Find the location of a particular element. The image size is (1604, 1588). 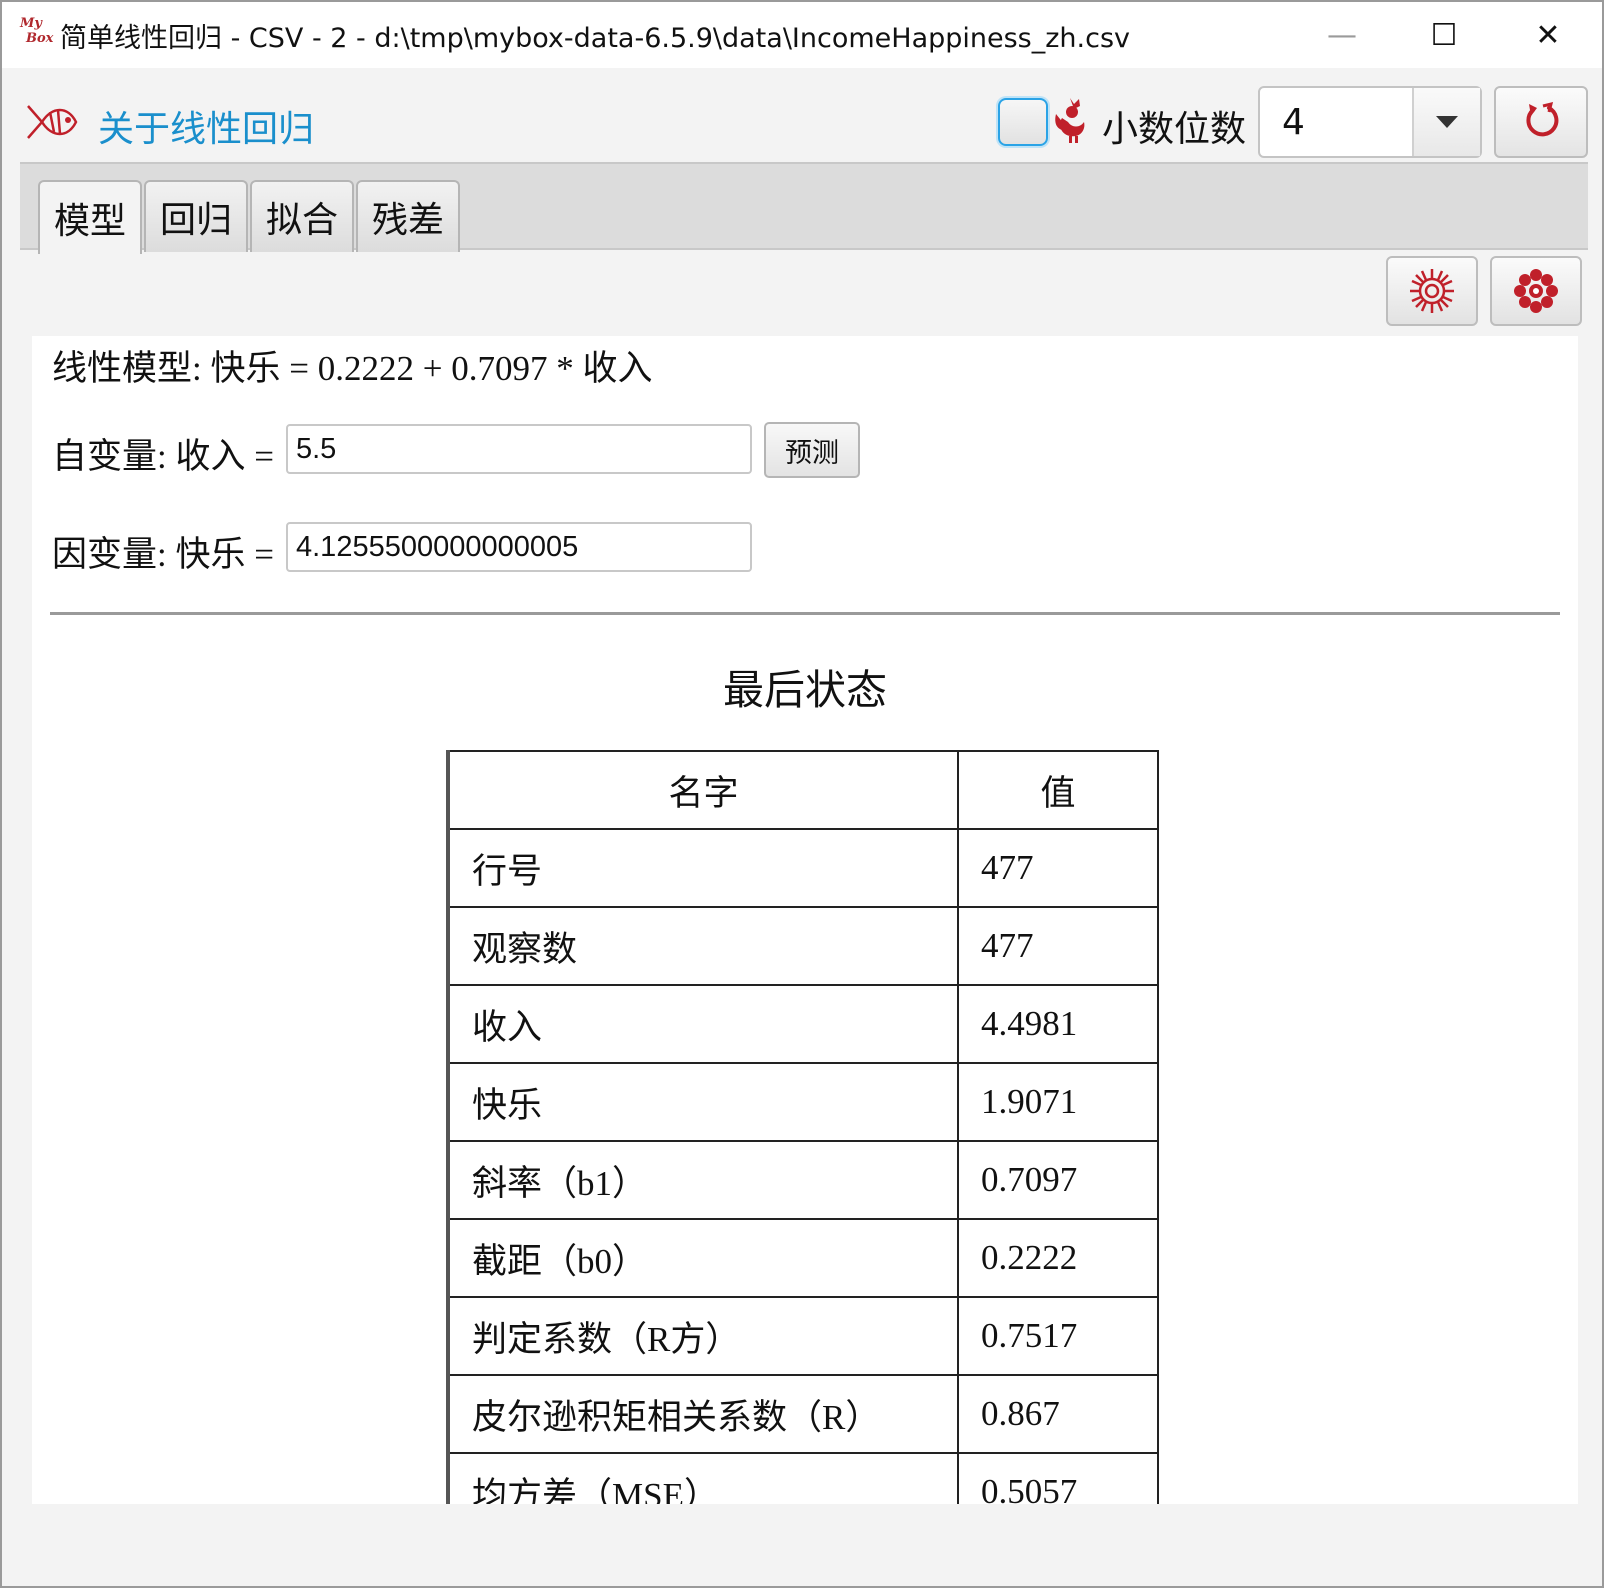

table-row: 皮尔逊积矩相关系数（R） 0.867 is located at coordinates (802, 1414).